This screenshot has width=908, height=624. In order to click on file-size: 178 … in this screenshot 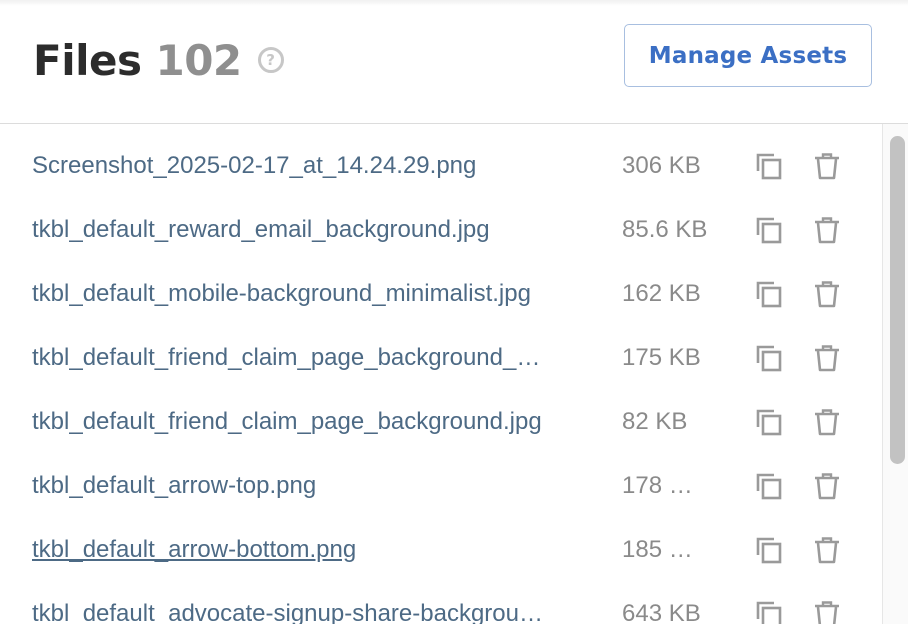, I will do `click(657, 485)`.